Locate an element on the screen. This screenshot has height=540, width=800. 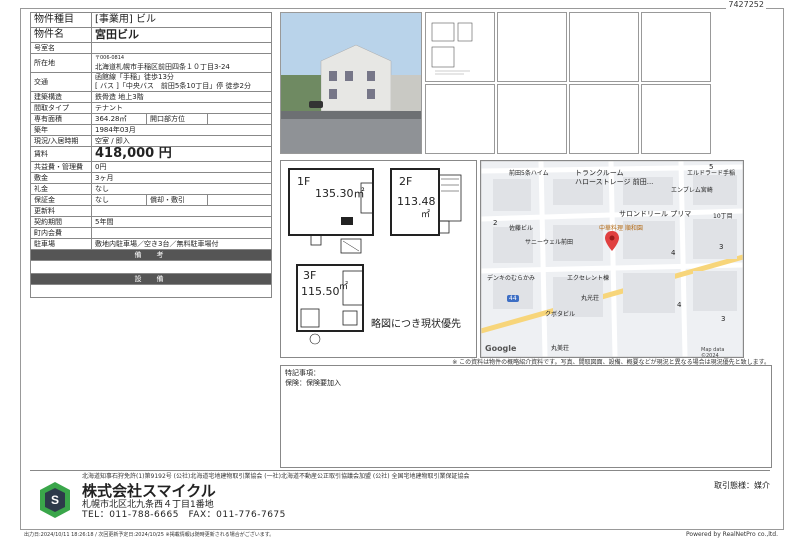
map-label-13: 丸美荘 is located at coordinates (560, 348).